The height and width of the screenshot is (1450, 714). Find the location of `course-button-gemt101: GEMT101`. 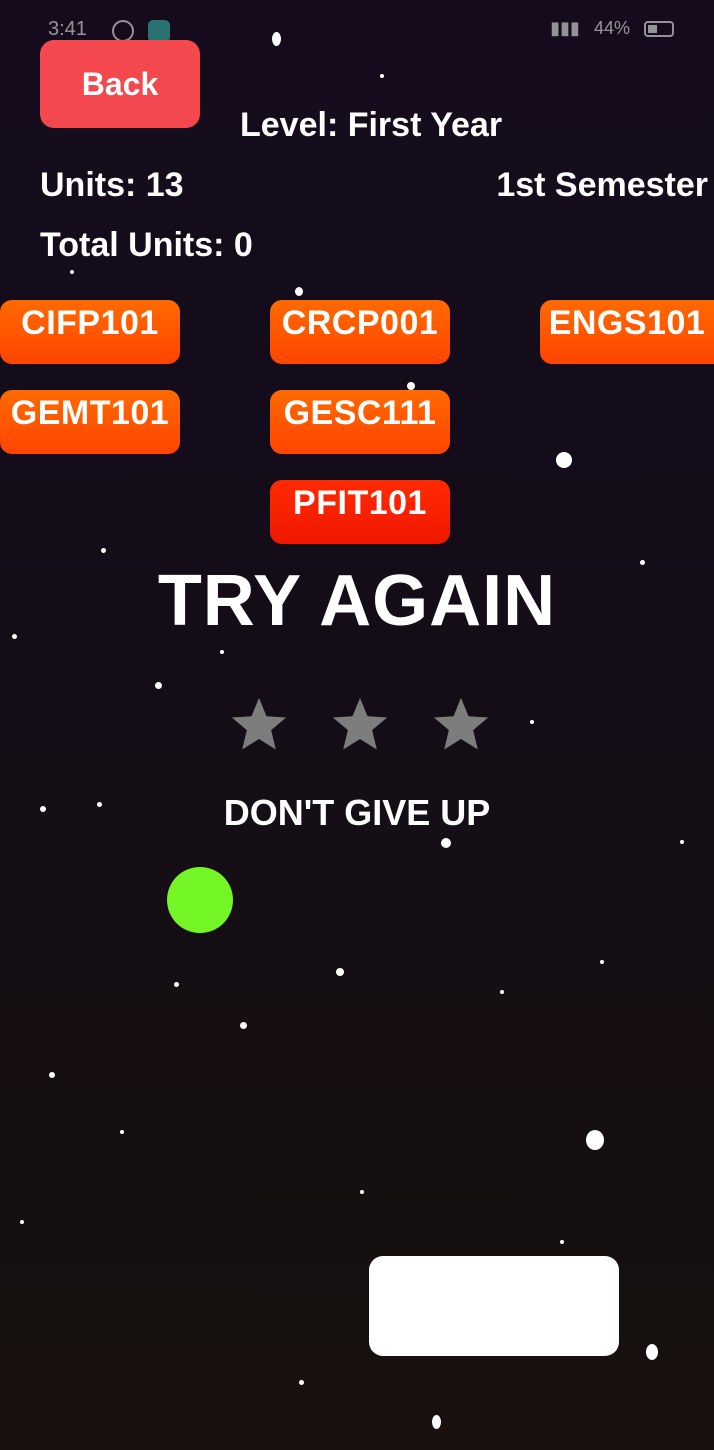

course-button-gemt101: GEMT101 is located at coordinates (90, 422).